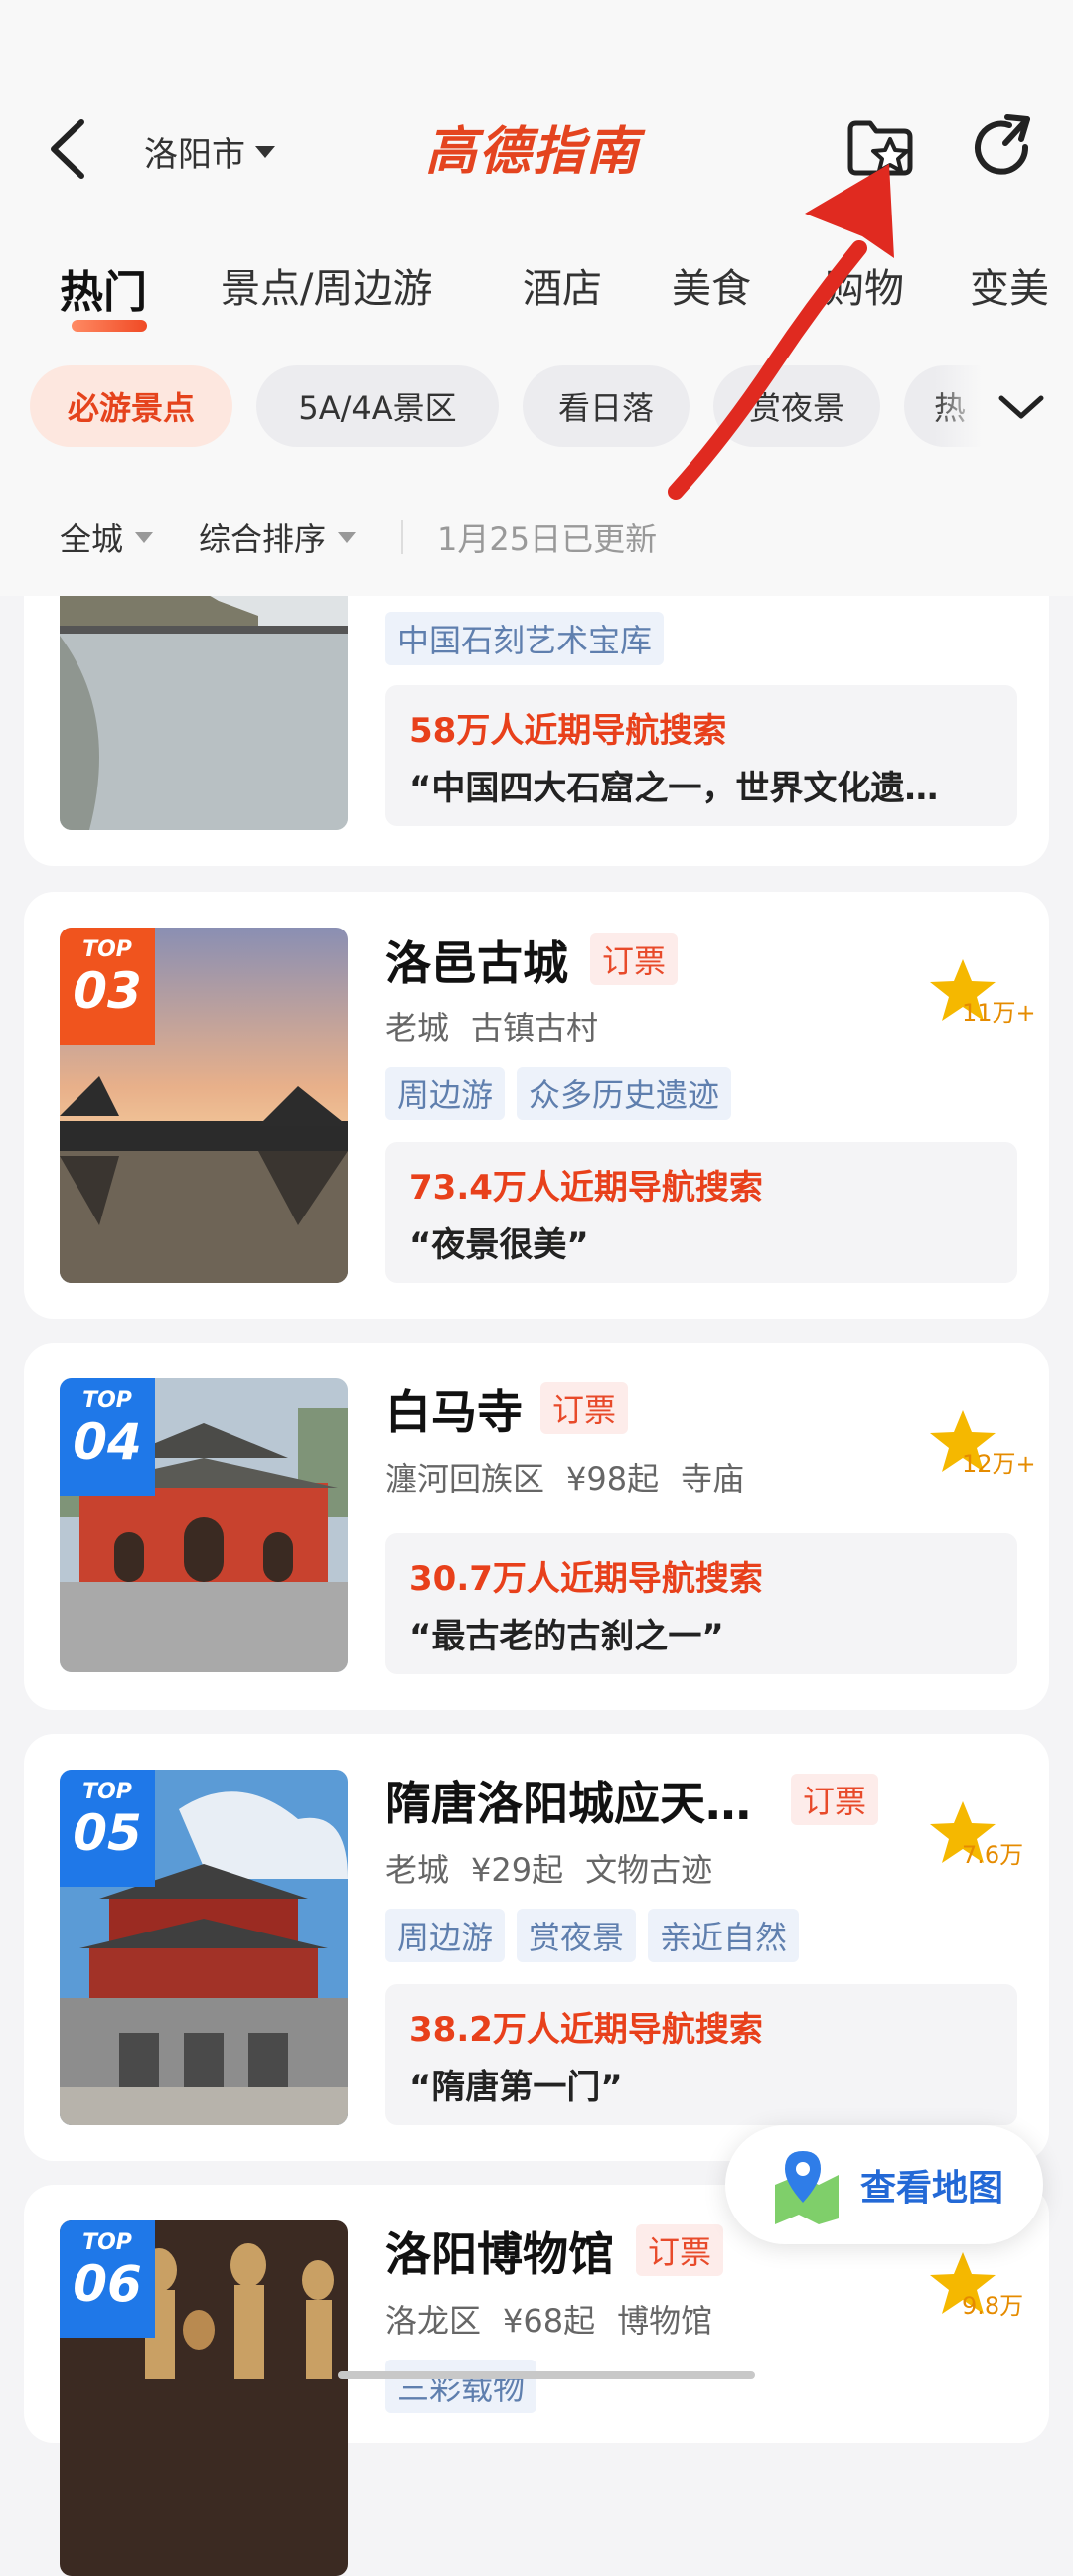 This screenshot has height=2576, width=1073. I want to click on rank-number: 04, so click(107, 1442).